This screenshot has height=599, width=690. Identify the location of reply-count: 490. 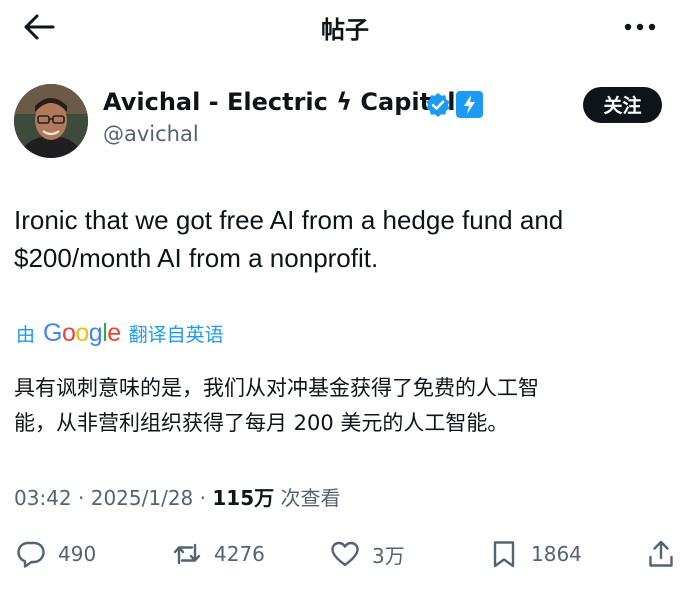
(77, 554).